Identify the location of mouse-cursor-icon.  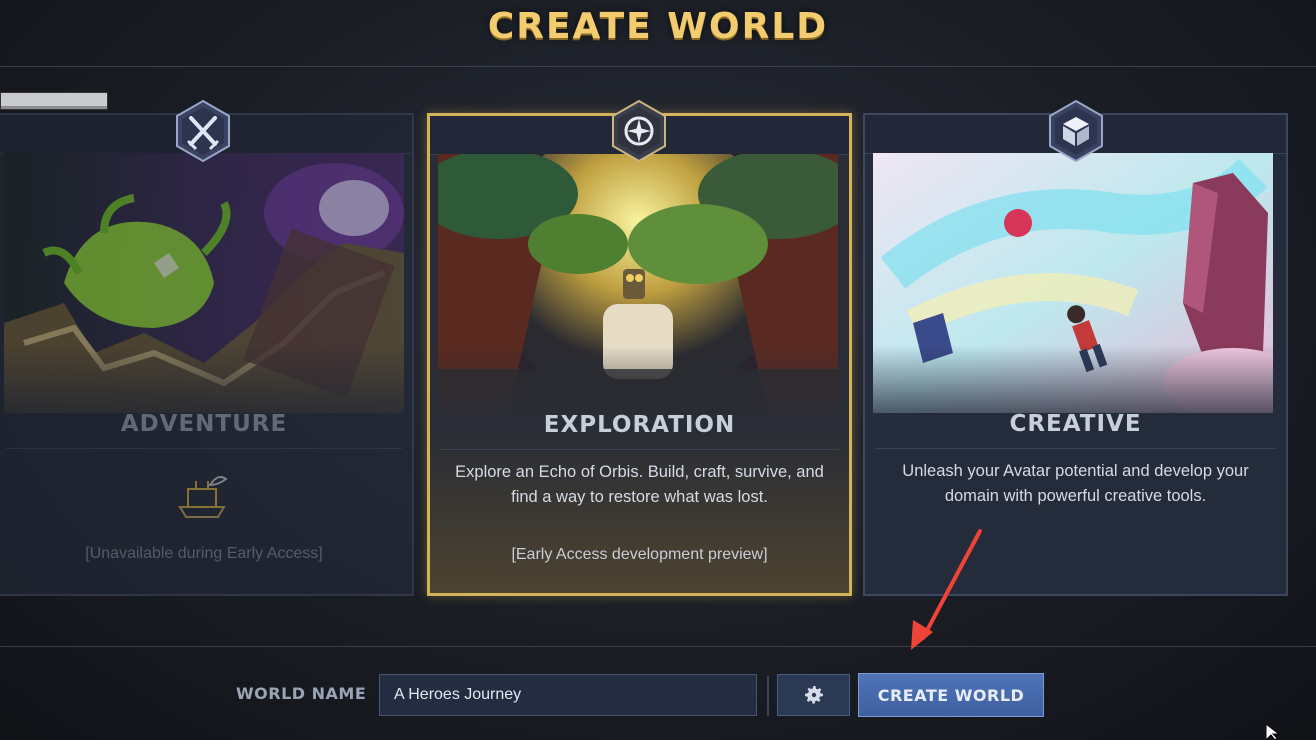
(1273, 732).